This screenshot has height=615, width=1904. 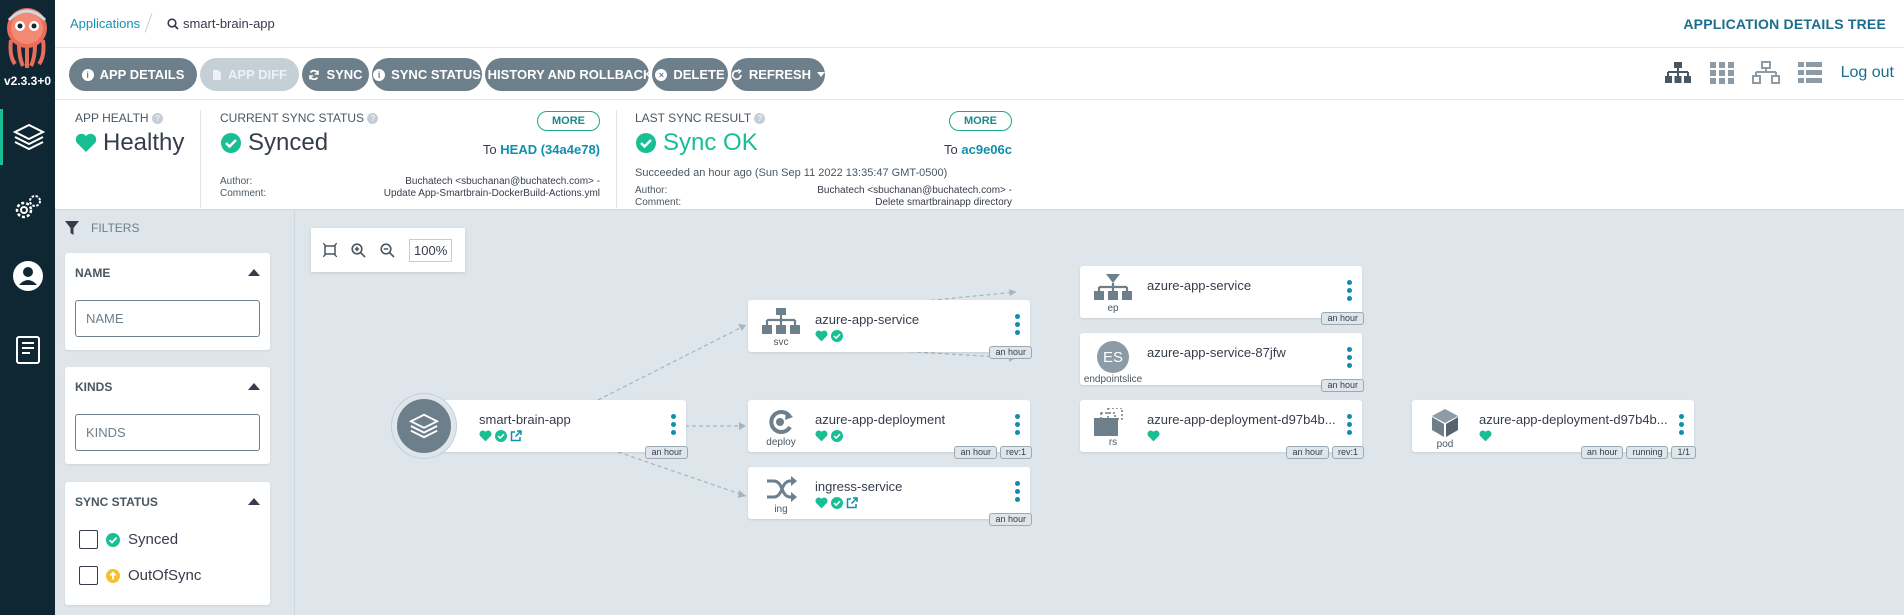 What do you see at coordinates (88, 575) in the screenshot?
I see `out-of-sync-checkbox` at bounding box center [88, 575].